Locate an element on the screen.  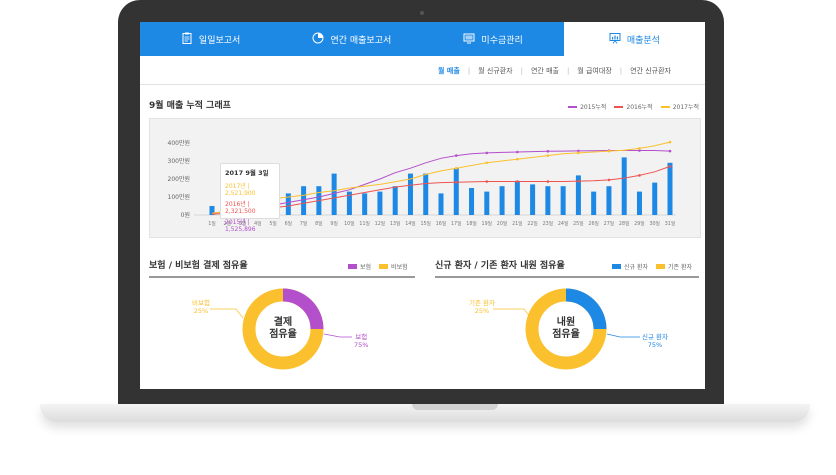
monitor-icon is located at coordinates (469, 39).